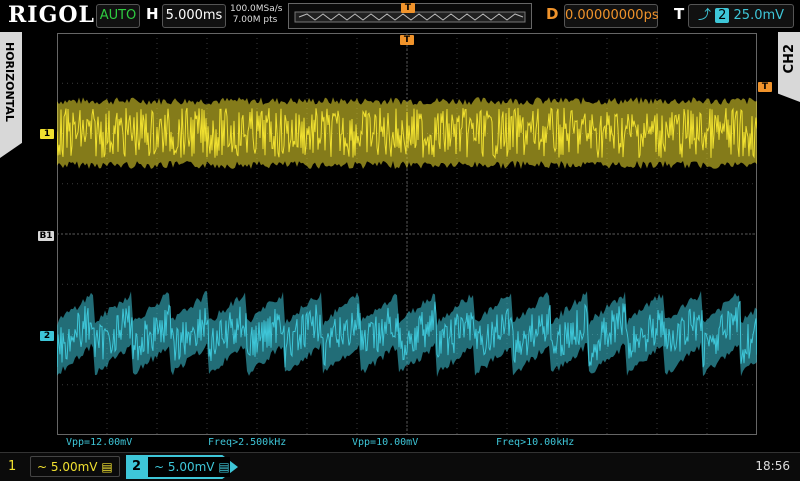  I want to click on ref-marker: B1, so click(46, 236).